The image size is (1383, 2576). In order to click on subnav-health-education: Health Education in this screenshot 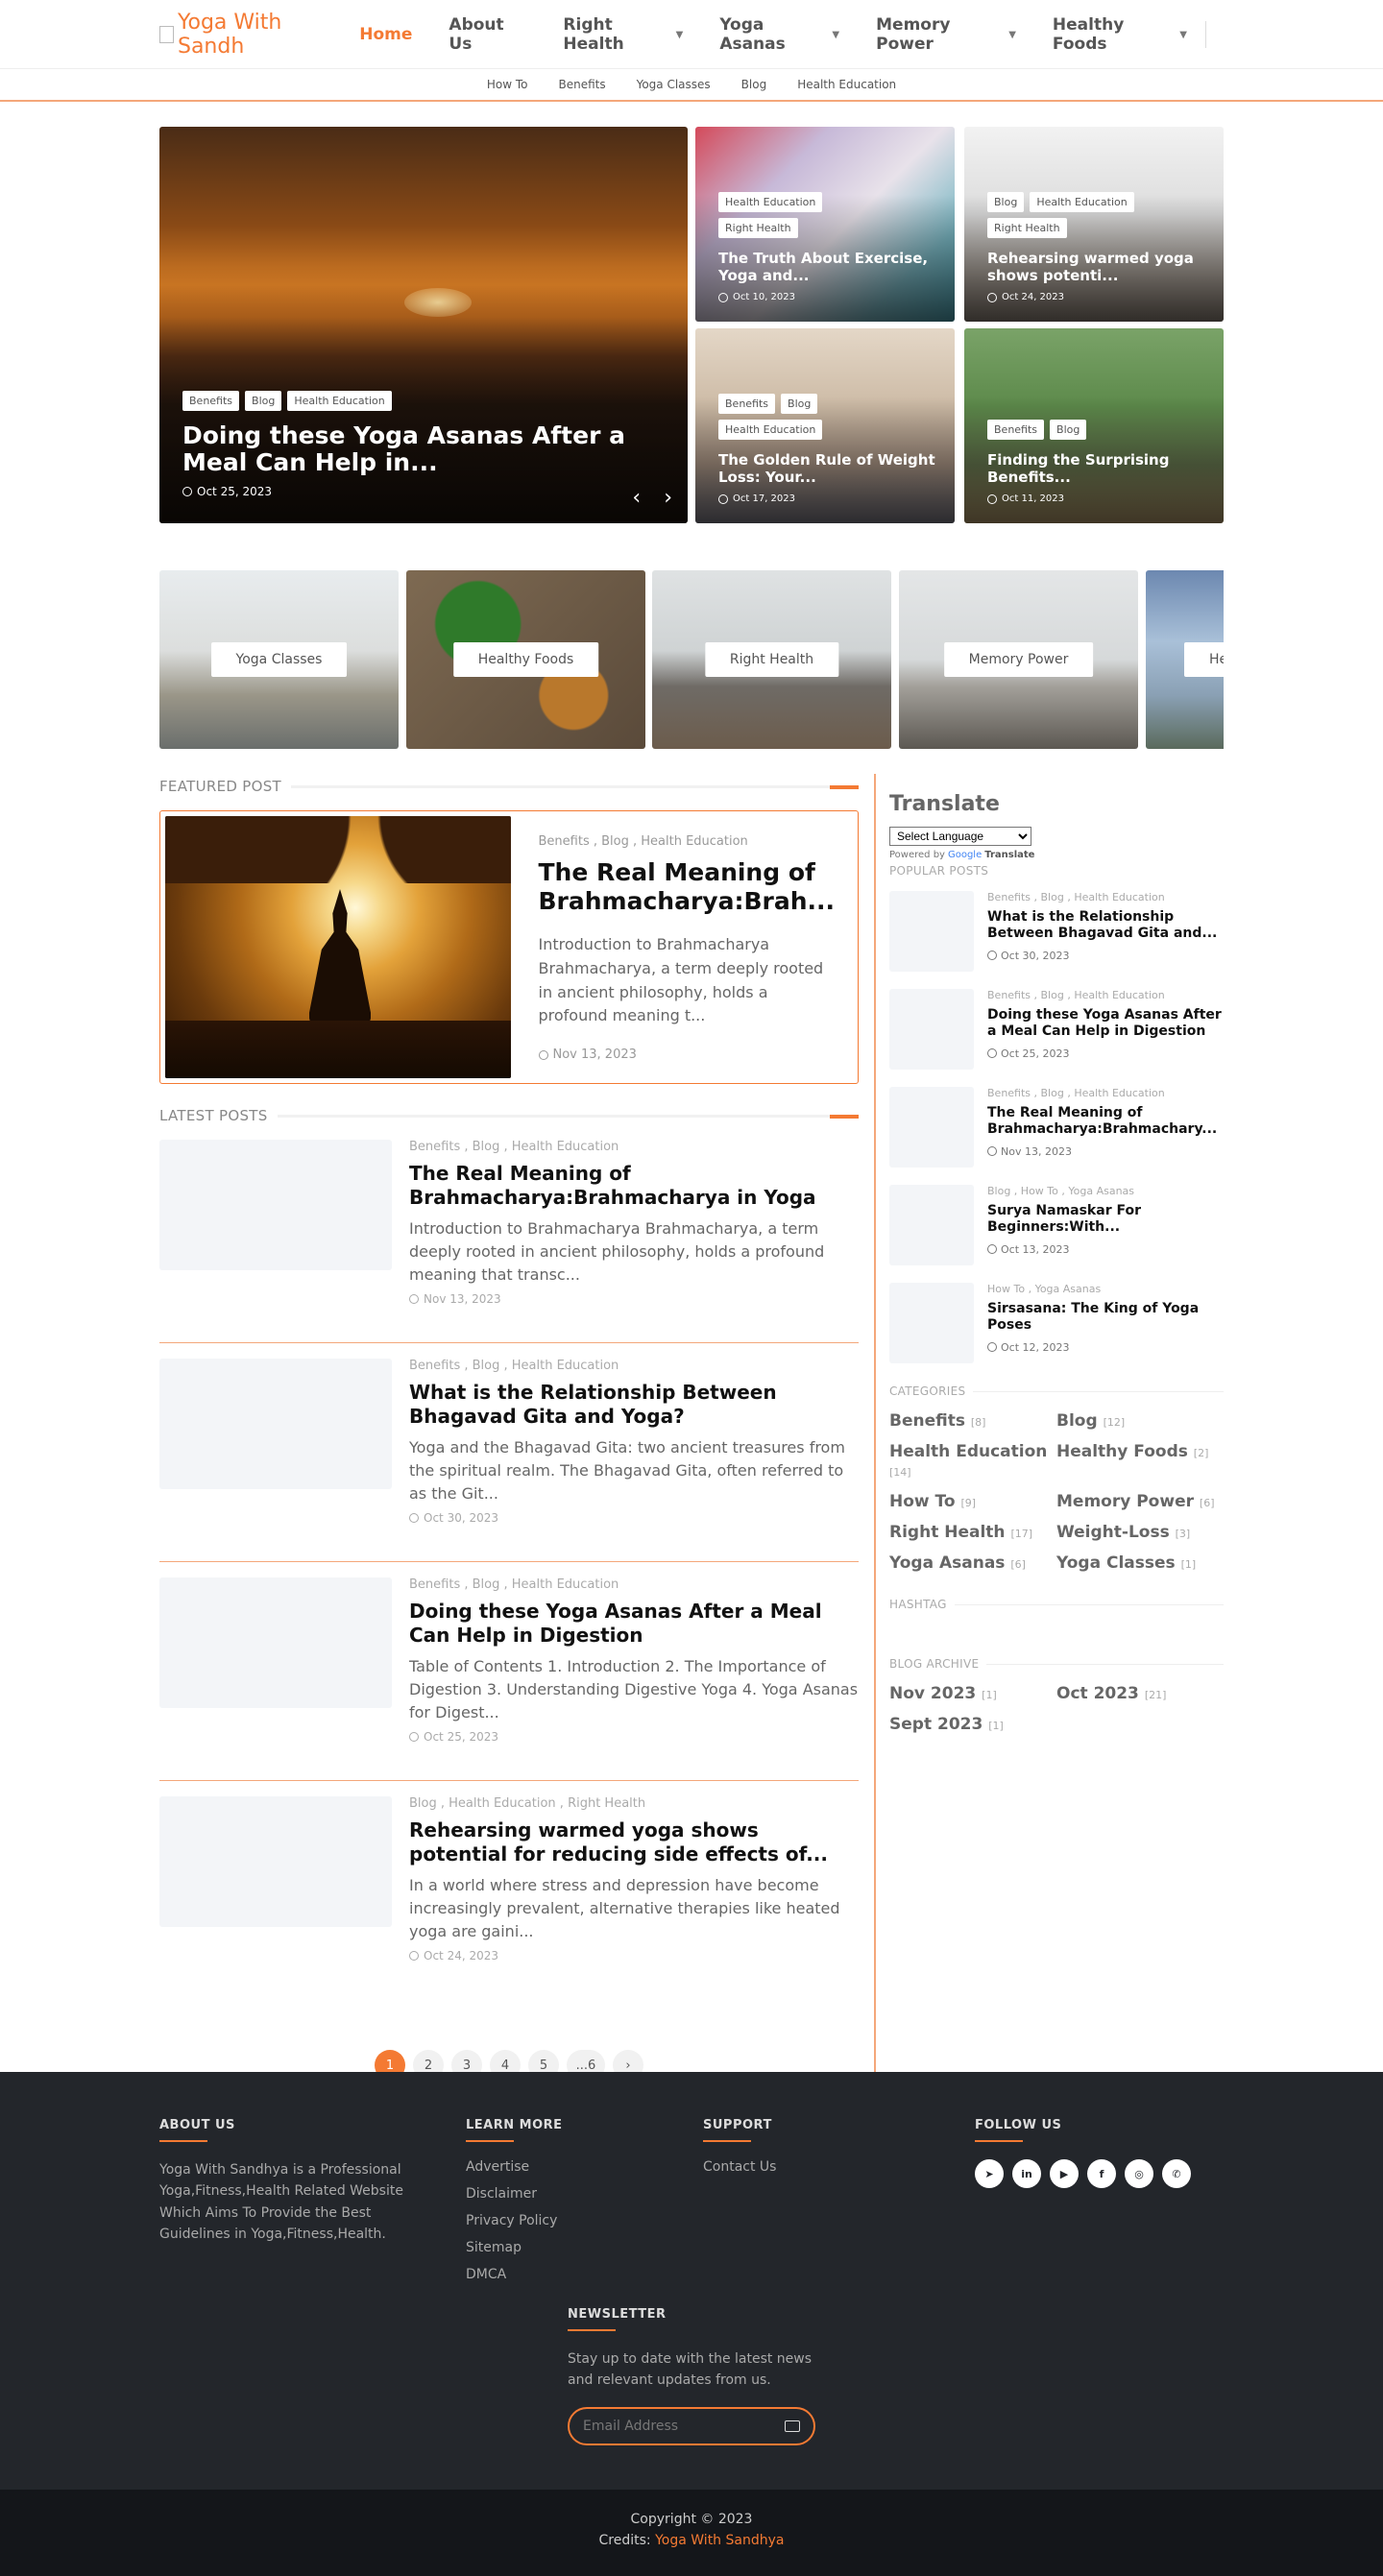, I will do `click(846, 84)`.